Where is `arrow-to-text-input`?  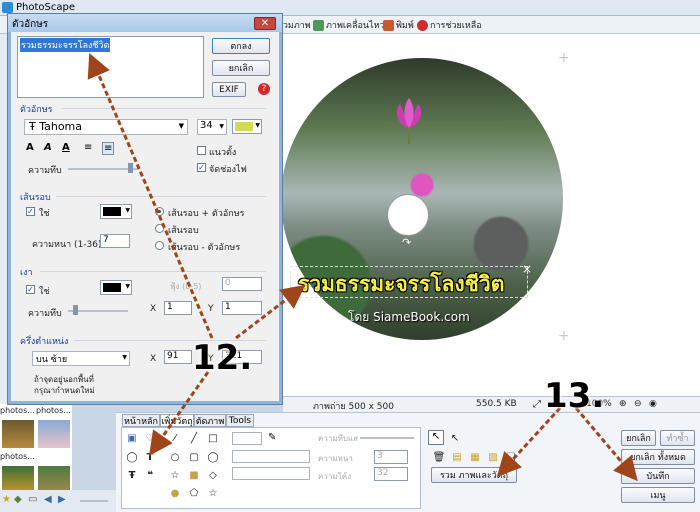
arrow-to-text-input is located at coordinates (150, 195).